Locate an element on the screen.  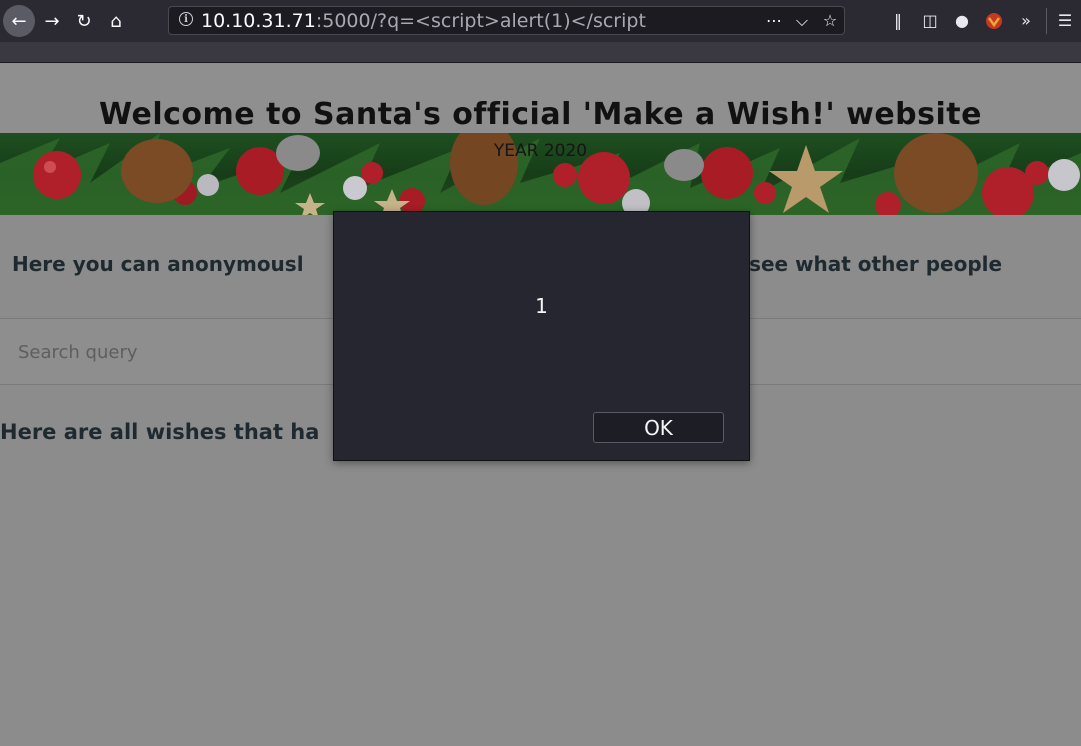
url-path: :5000/?q=<script>alert(1)</script is located at coordinates (480, 21).